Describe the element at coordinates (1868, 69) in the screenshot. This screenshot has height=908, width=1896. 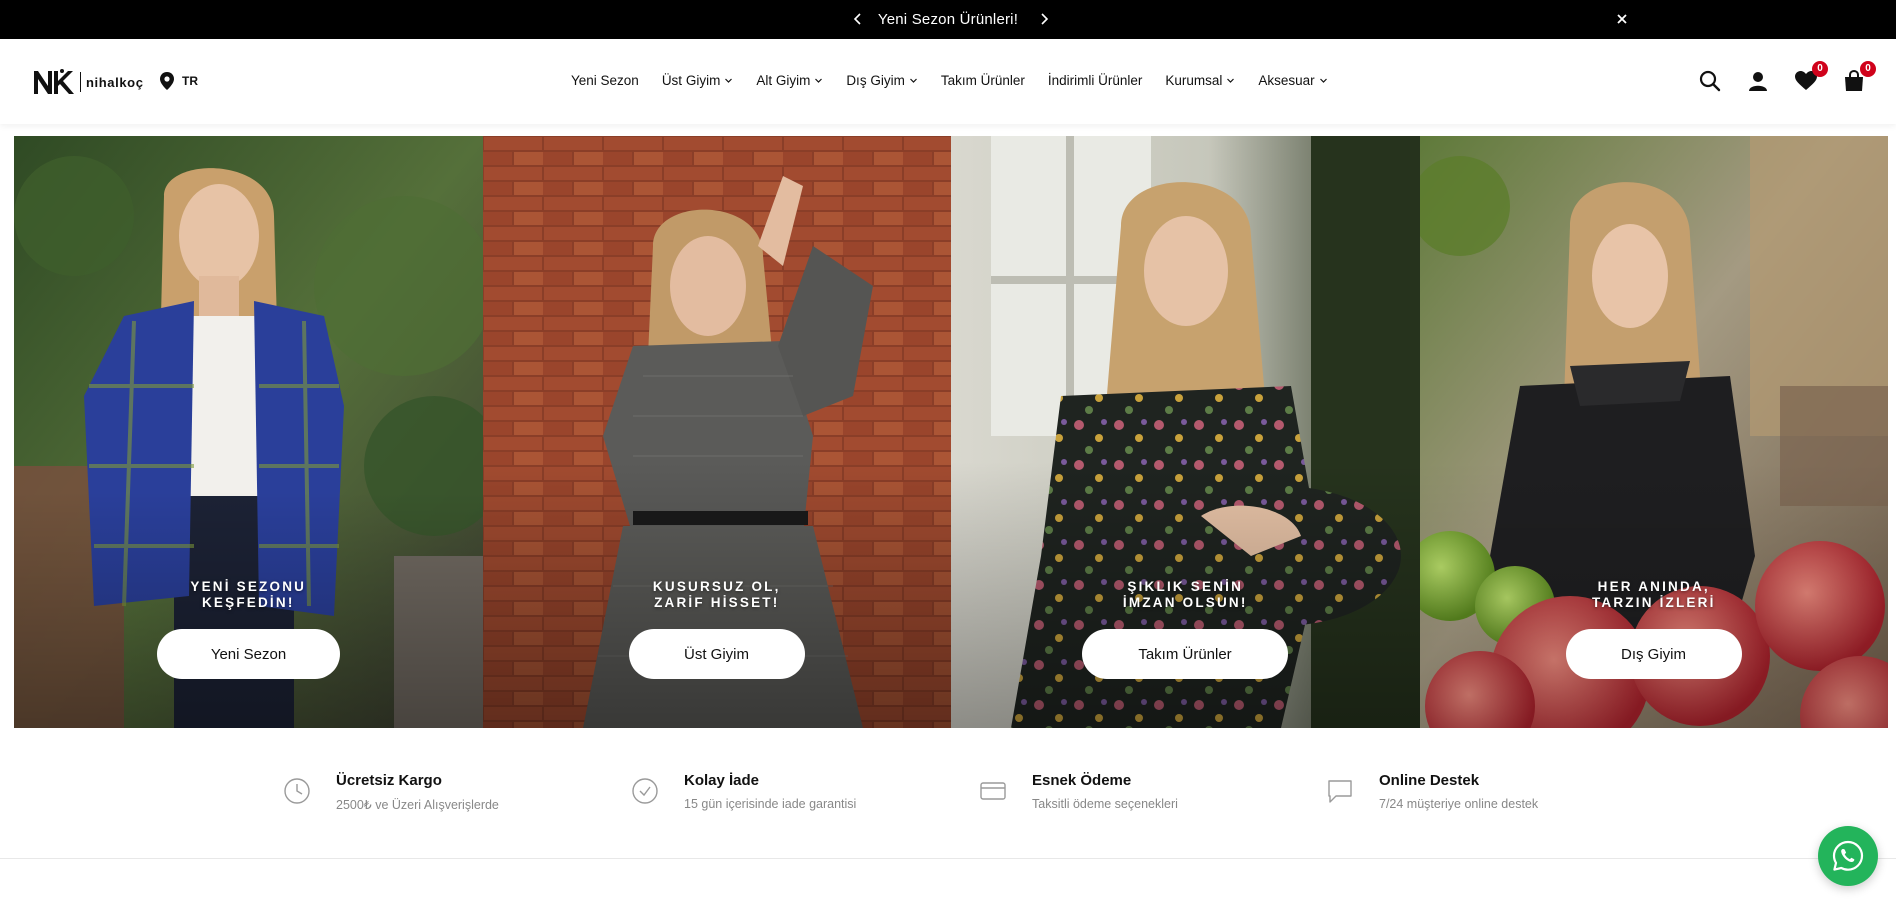
I see `cart-count-badge: 0` at that location.